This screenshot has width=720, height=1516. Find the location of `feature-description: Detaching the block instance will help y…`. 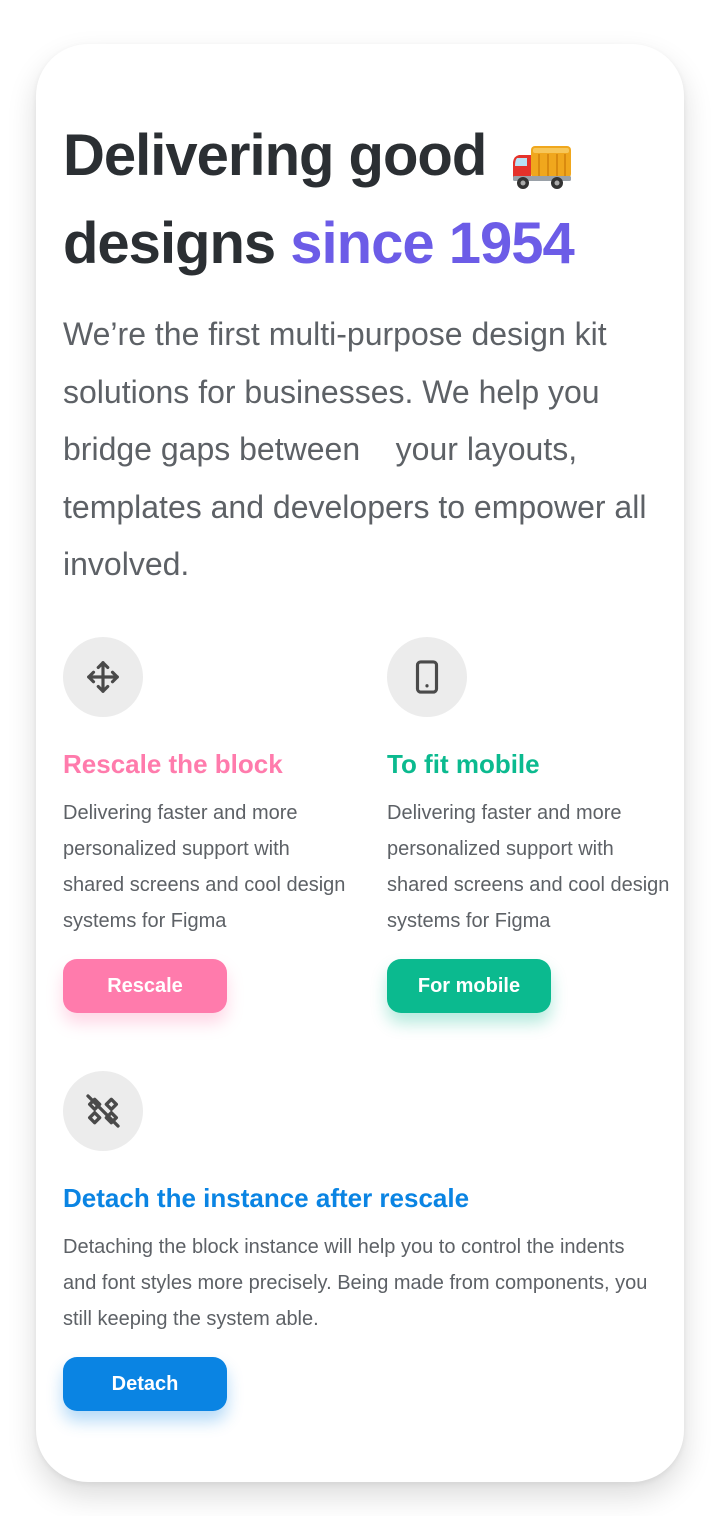

feature-description: Detaching the block instance will help y… is located at coordinates (355, 1283).